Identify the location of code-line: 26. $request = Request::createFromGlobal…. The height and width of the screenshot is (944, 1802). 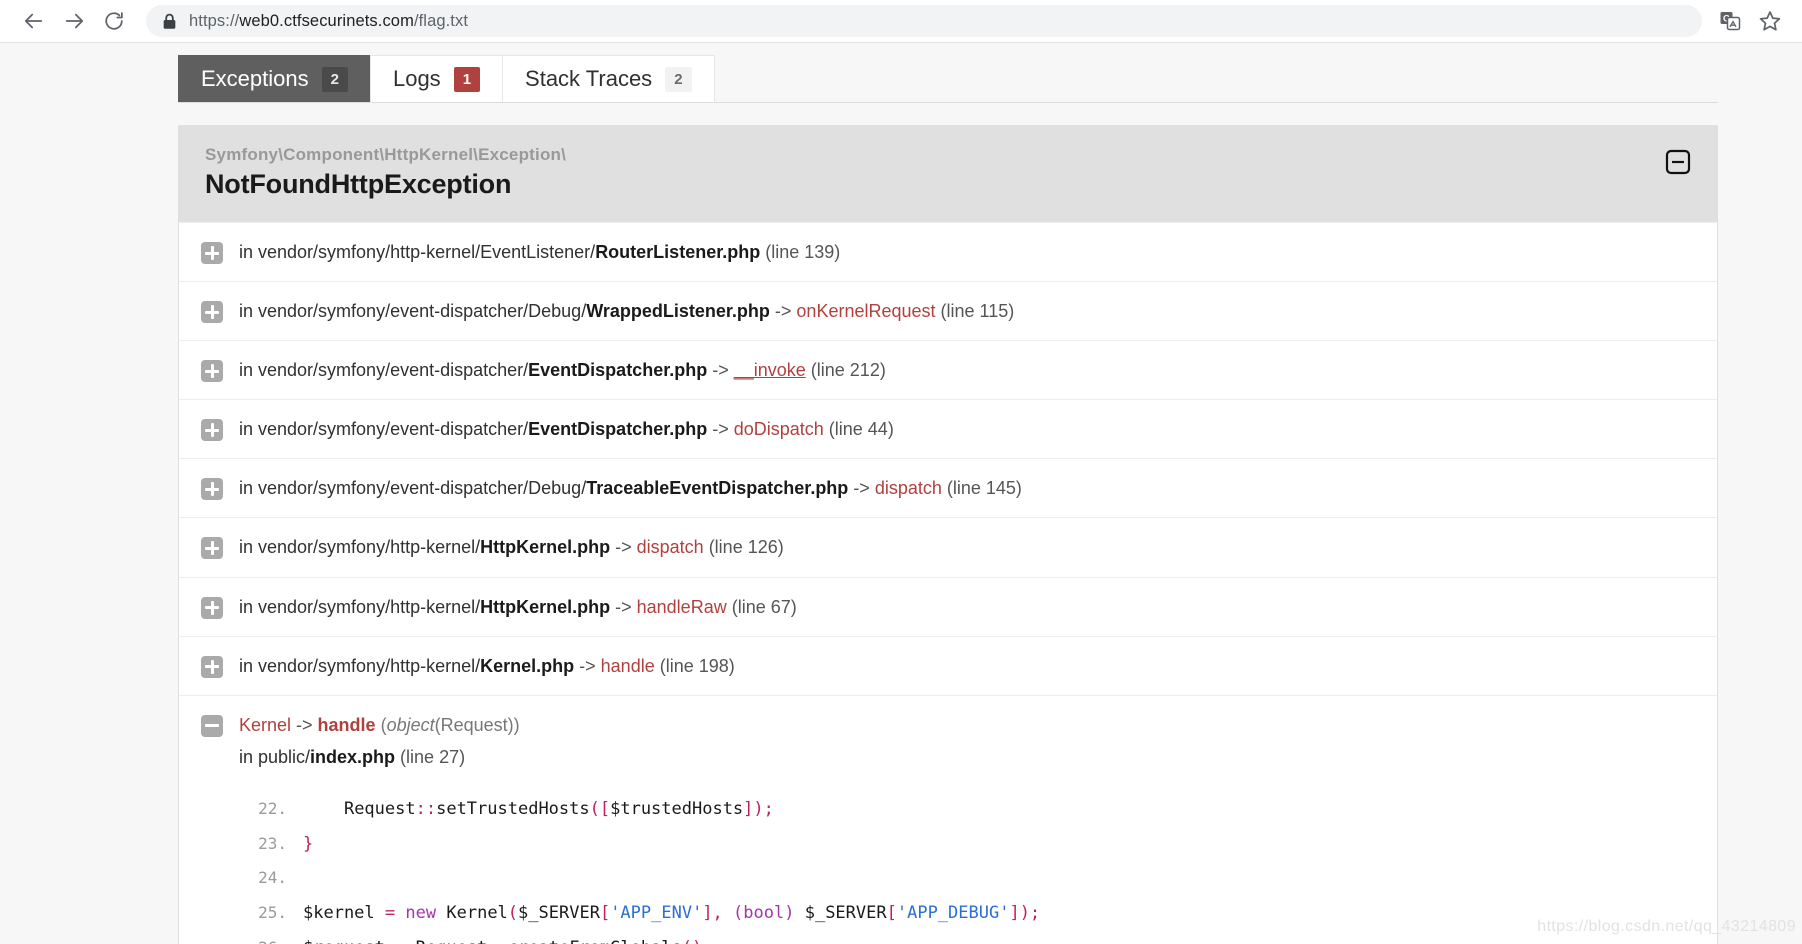
(965, 937).